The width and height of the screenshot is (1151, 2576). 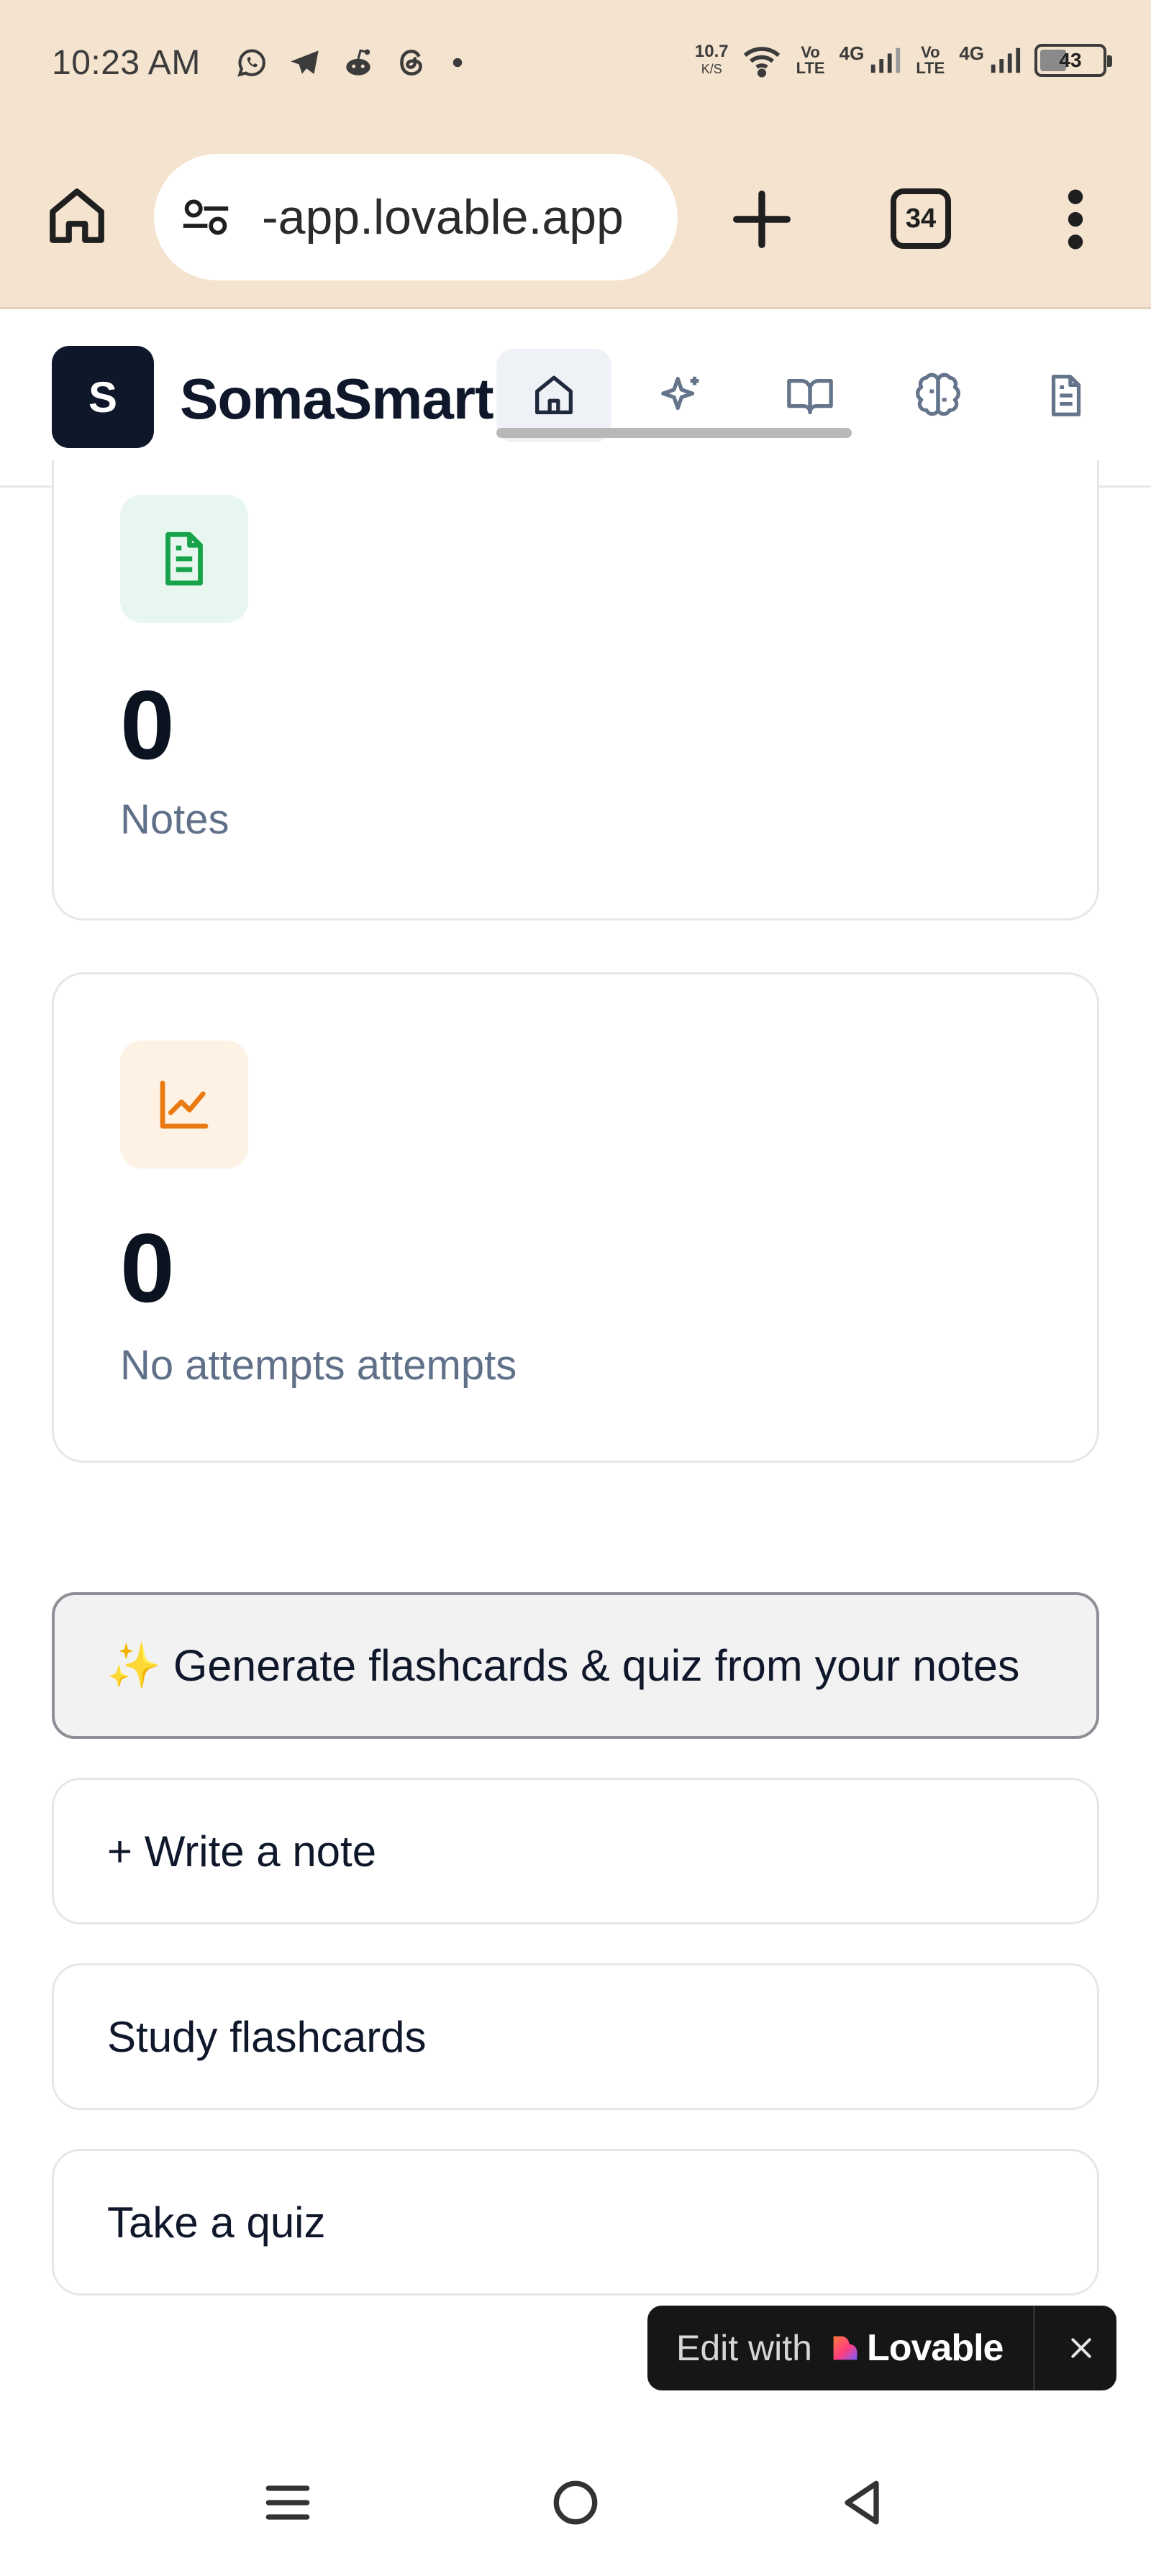 I want to click on lovable-brand: Lovable, so click(x=935, y=2348).